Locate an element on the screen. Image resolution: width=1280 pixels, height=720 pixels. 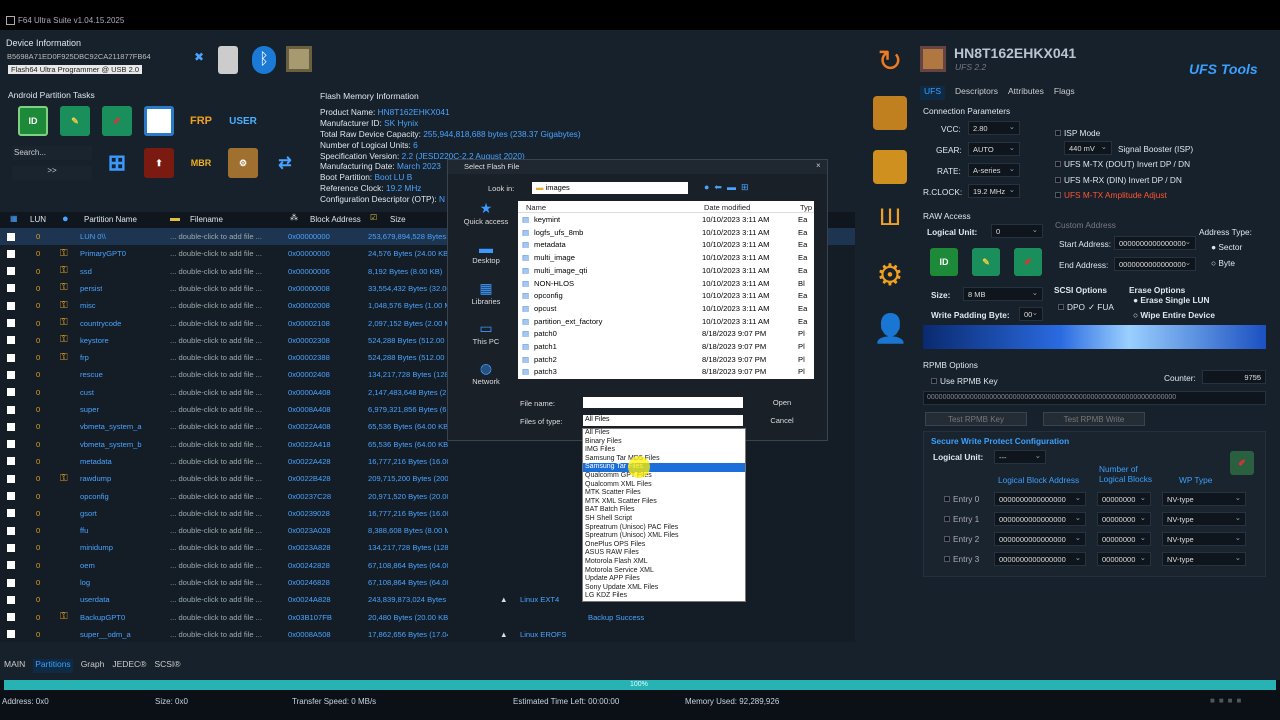
entry-chk is located at coordinates (947, 539).